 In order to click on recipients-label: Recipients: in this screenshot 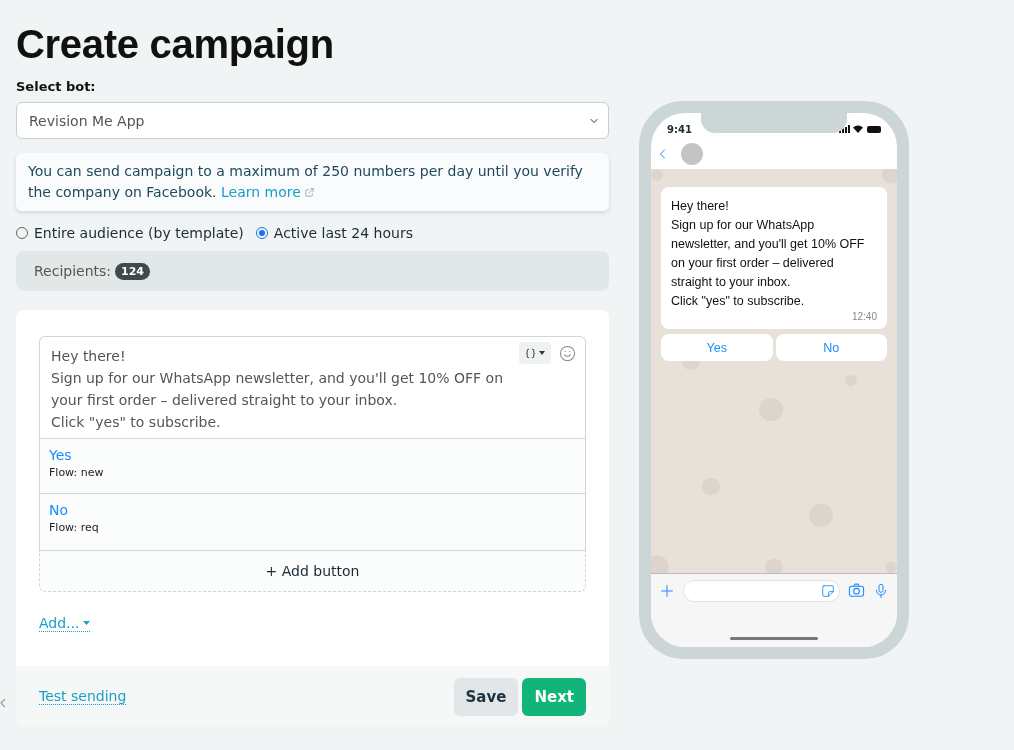, I will do `click(73, 271)`.